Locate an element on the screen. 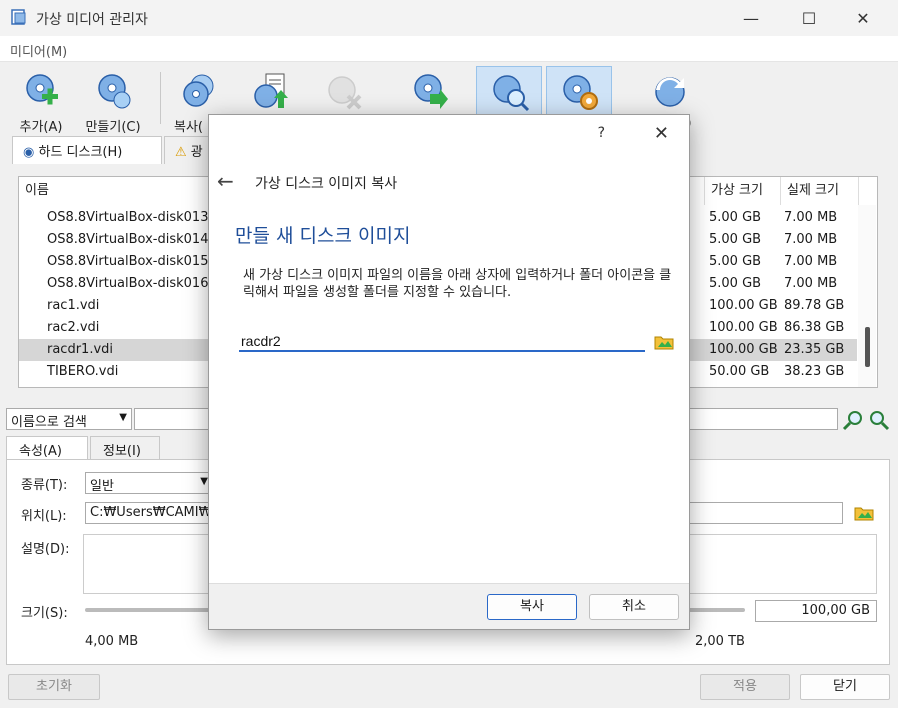 The width and height of the screenshot is (898, 708). dialog-footer: 복사 취소 is located at coordinates (449, 606).